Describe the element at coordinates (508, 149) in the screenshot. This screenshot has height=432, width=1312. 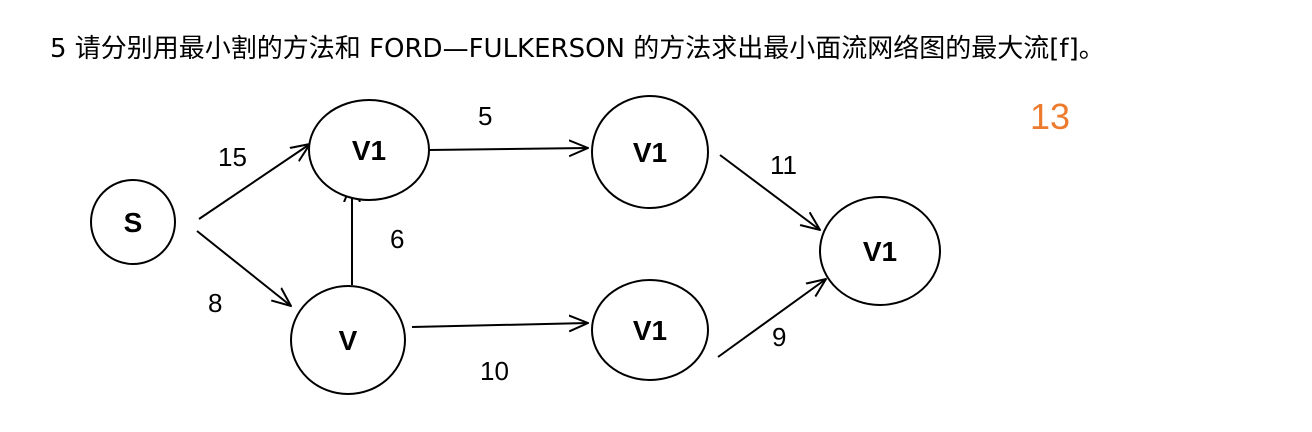
I see `edge-arrow-a-b` at that location.